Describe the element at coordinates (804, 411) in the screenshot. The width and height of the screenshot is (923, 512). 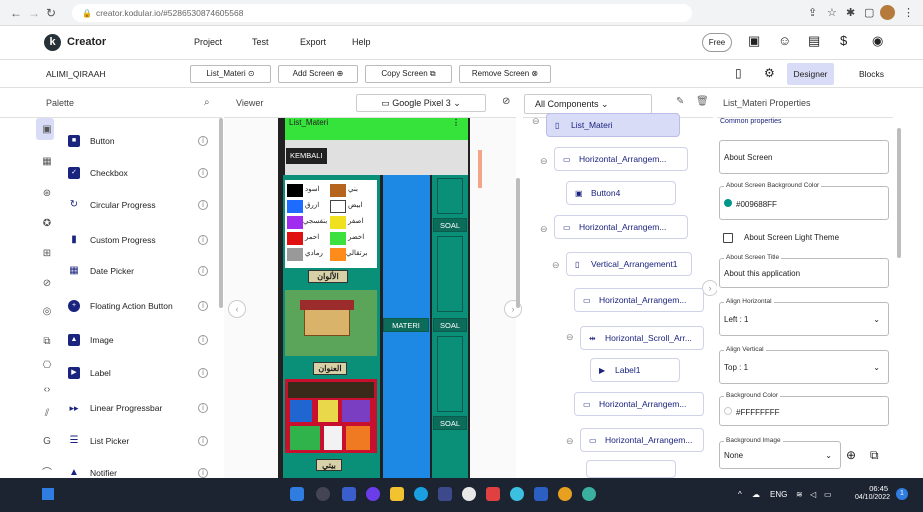
I see `background-color-field: #FFFFFFFF` at that location.